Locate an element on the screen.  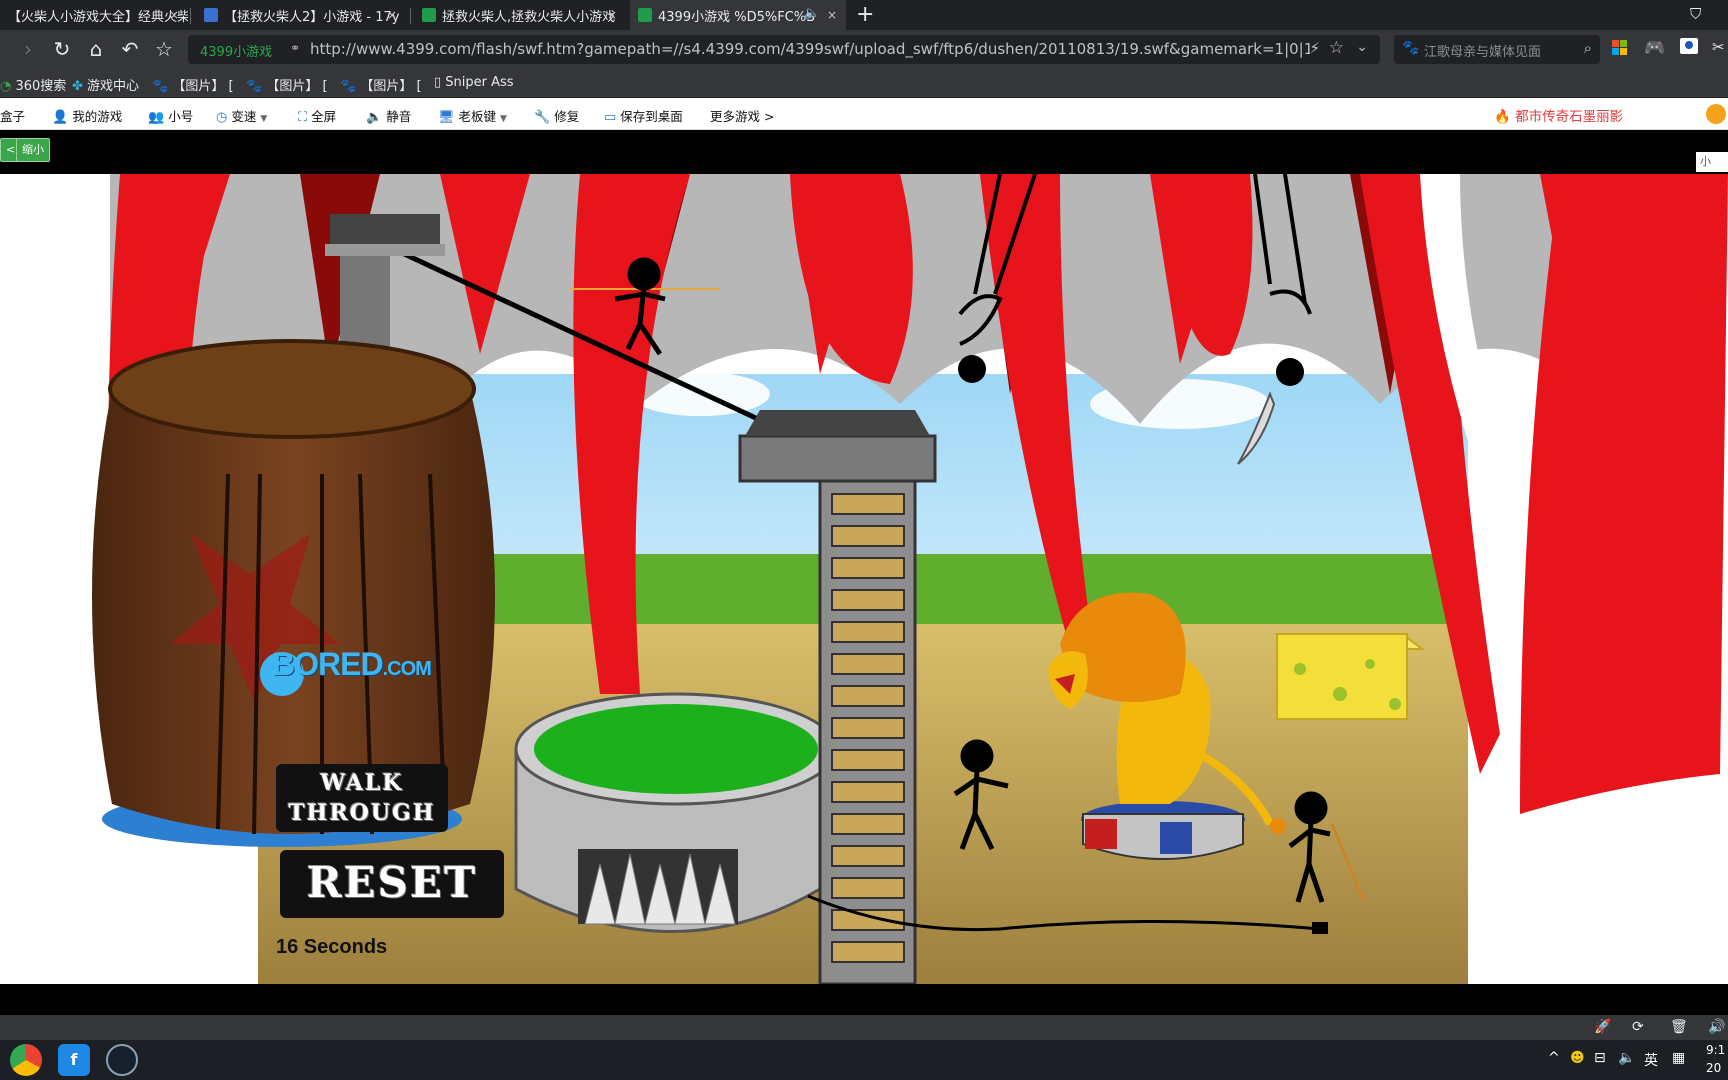
4399-logo-icon is located at coordinates (1716, 114).